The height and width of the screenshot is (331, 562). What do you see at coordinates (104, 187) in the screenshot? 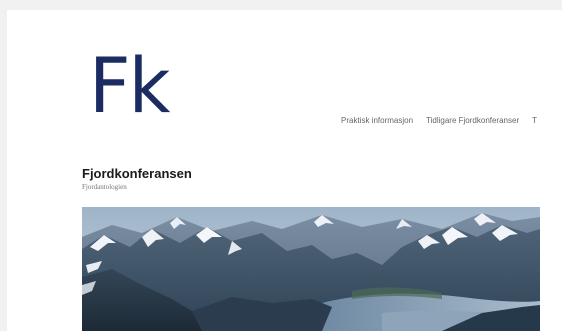
I see `site-tagline: Fjordantologien` at bounding box center [104, 187].